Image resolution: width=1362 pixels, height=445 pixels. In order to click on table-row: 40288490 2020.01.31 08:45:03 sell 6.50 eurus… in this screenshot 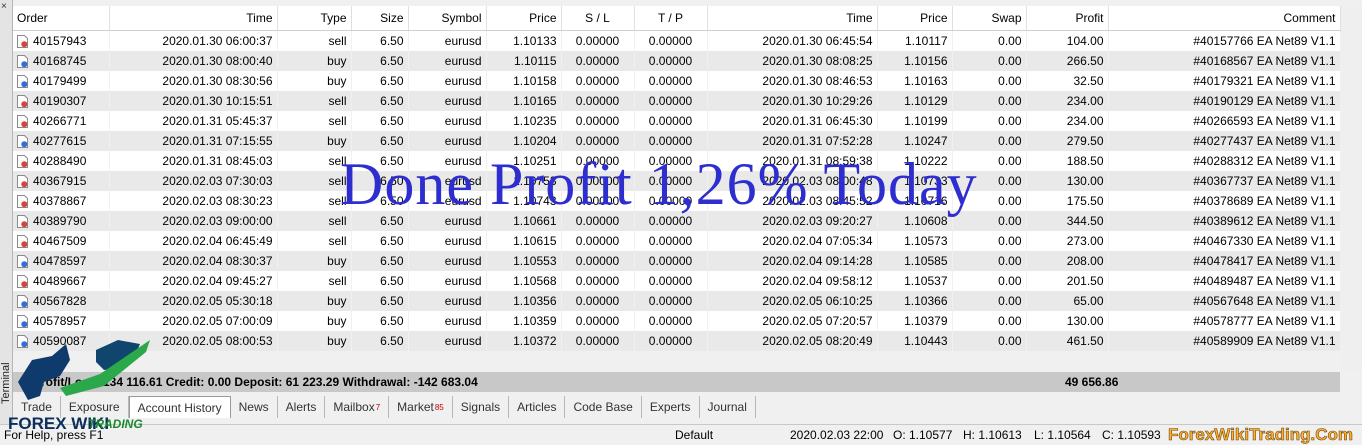, I will do `click(676, 161)`.